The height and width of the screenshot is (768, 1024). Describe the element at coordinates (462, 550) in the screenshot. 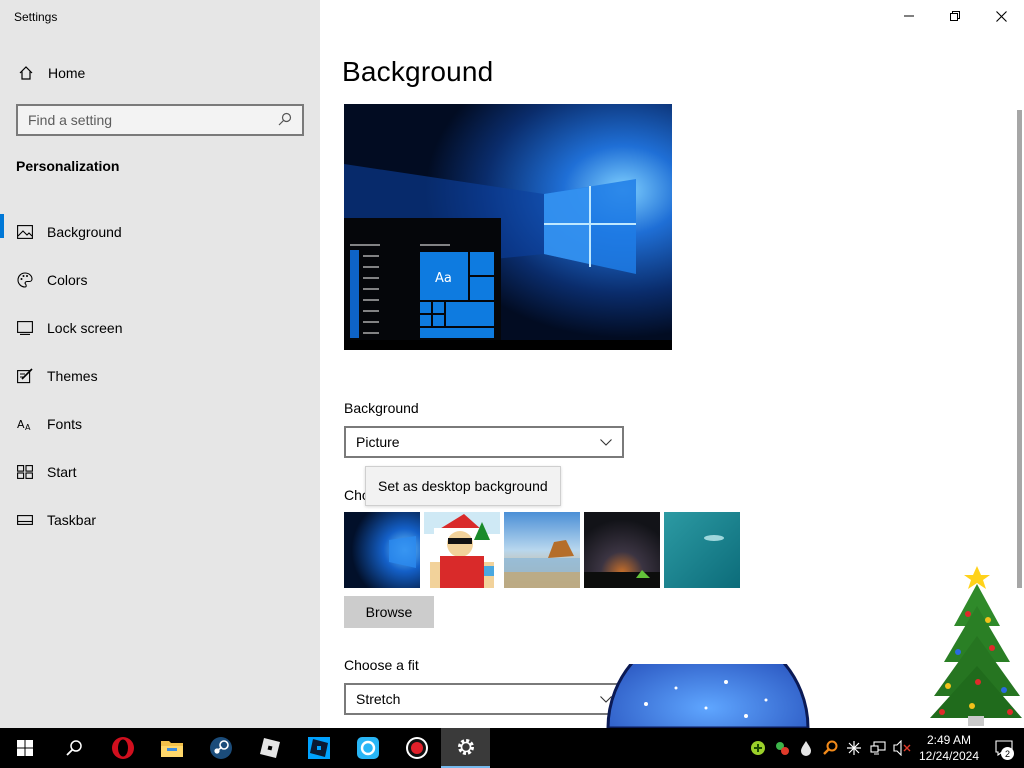

I see `thumbnail-santa-meme` at that location.